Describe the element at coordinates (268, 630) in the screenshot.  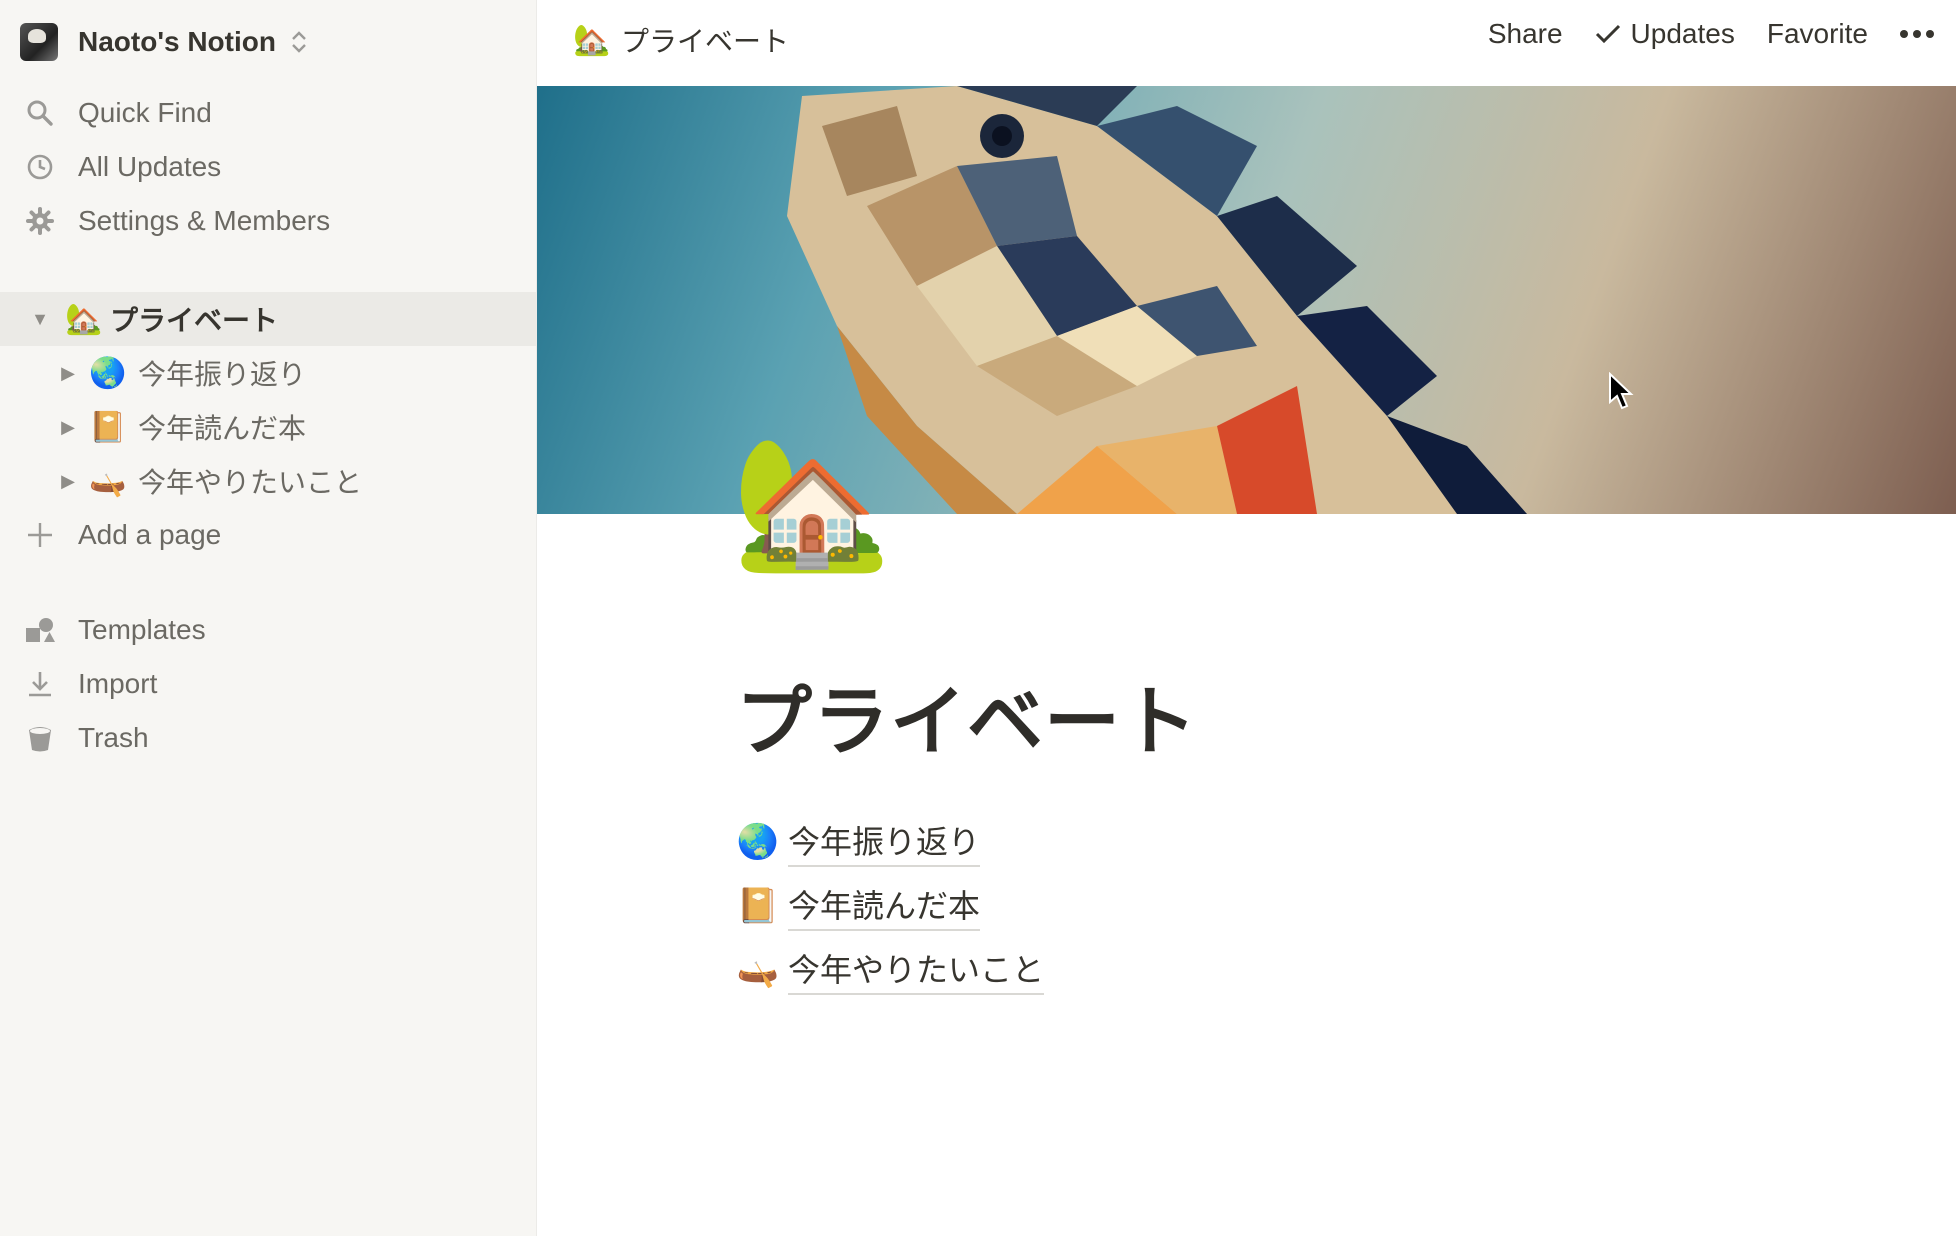
I see `sidebar-item-templates: Templates` at that location.